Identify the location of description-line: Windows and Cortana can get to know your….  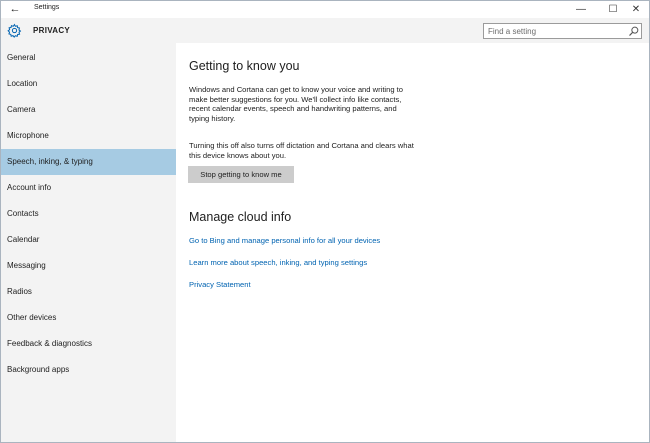
(296, 89).